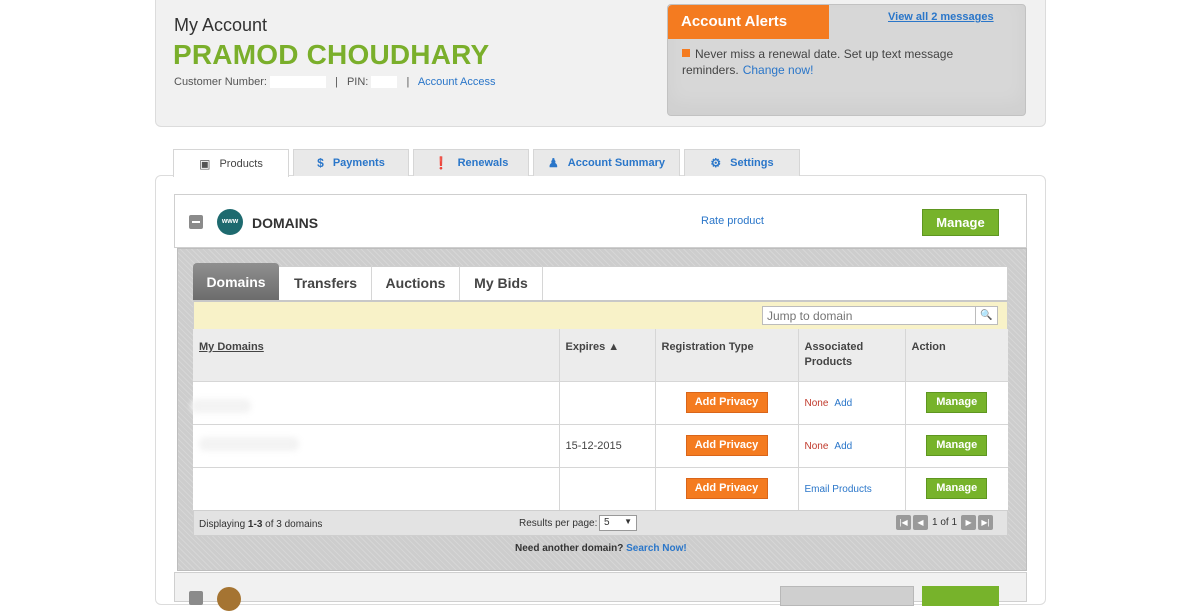 This screenshot has height=611, width=1200. What do you see at coordinates (618, 523) in the screenshot?
I see `results-per-page-select: 5 ▼` at bounding box center [618, 523].